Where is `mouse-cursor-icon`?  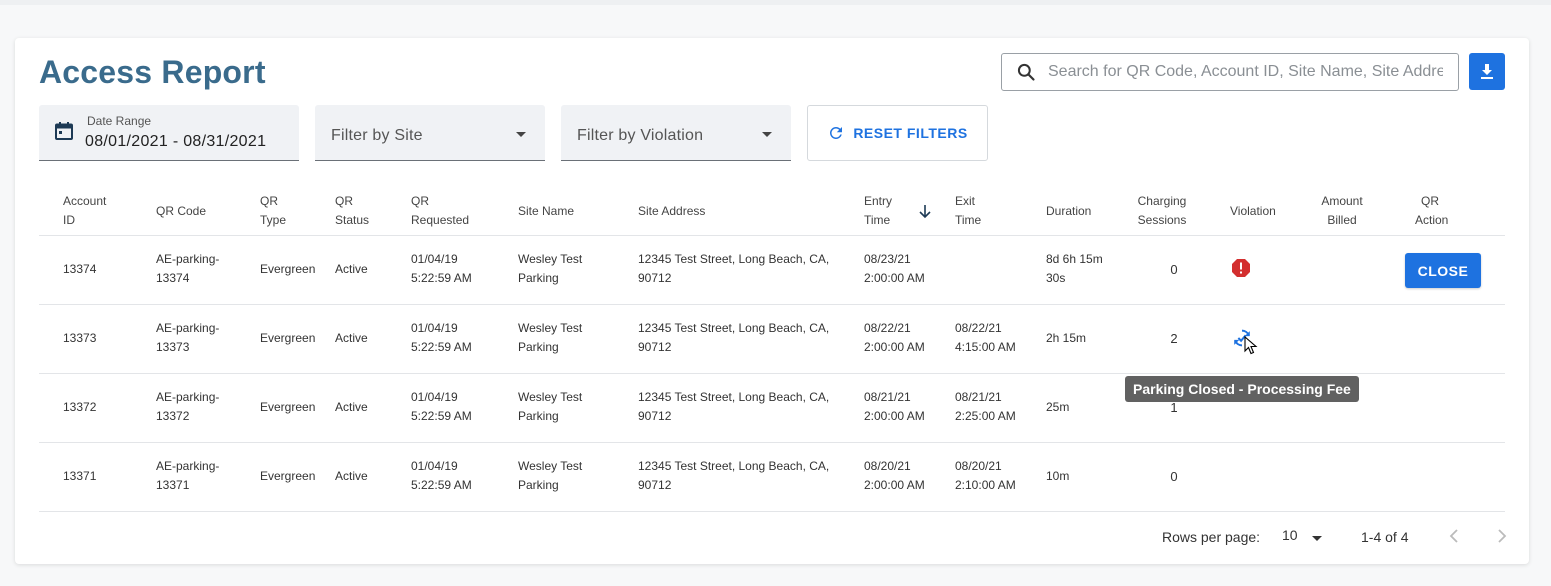
mouse-cursor-icon is located at coordinates (1251, 345).